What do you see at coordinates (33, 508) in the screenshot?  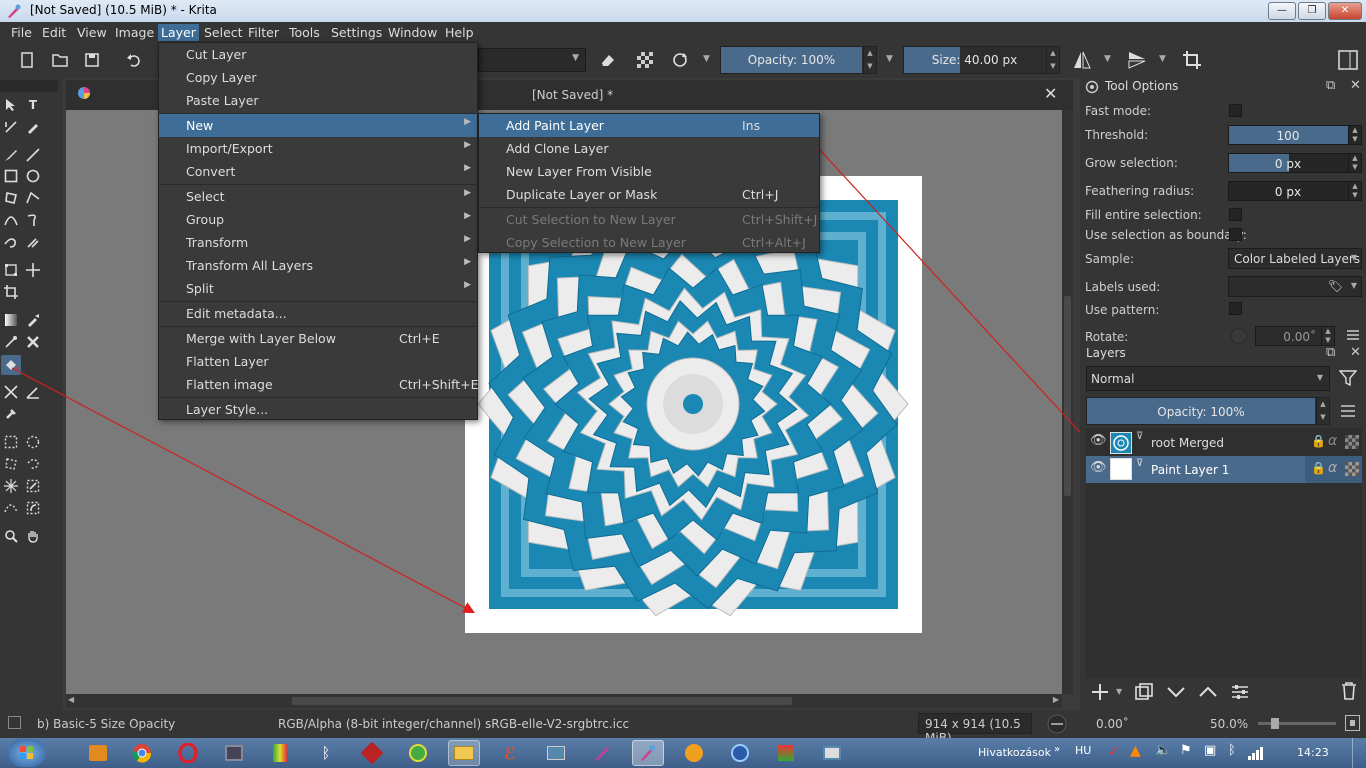 I see `magnetic-select-tool-icon` at bounding box center [33, 508].